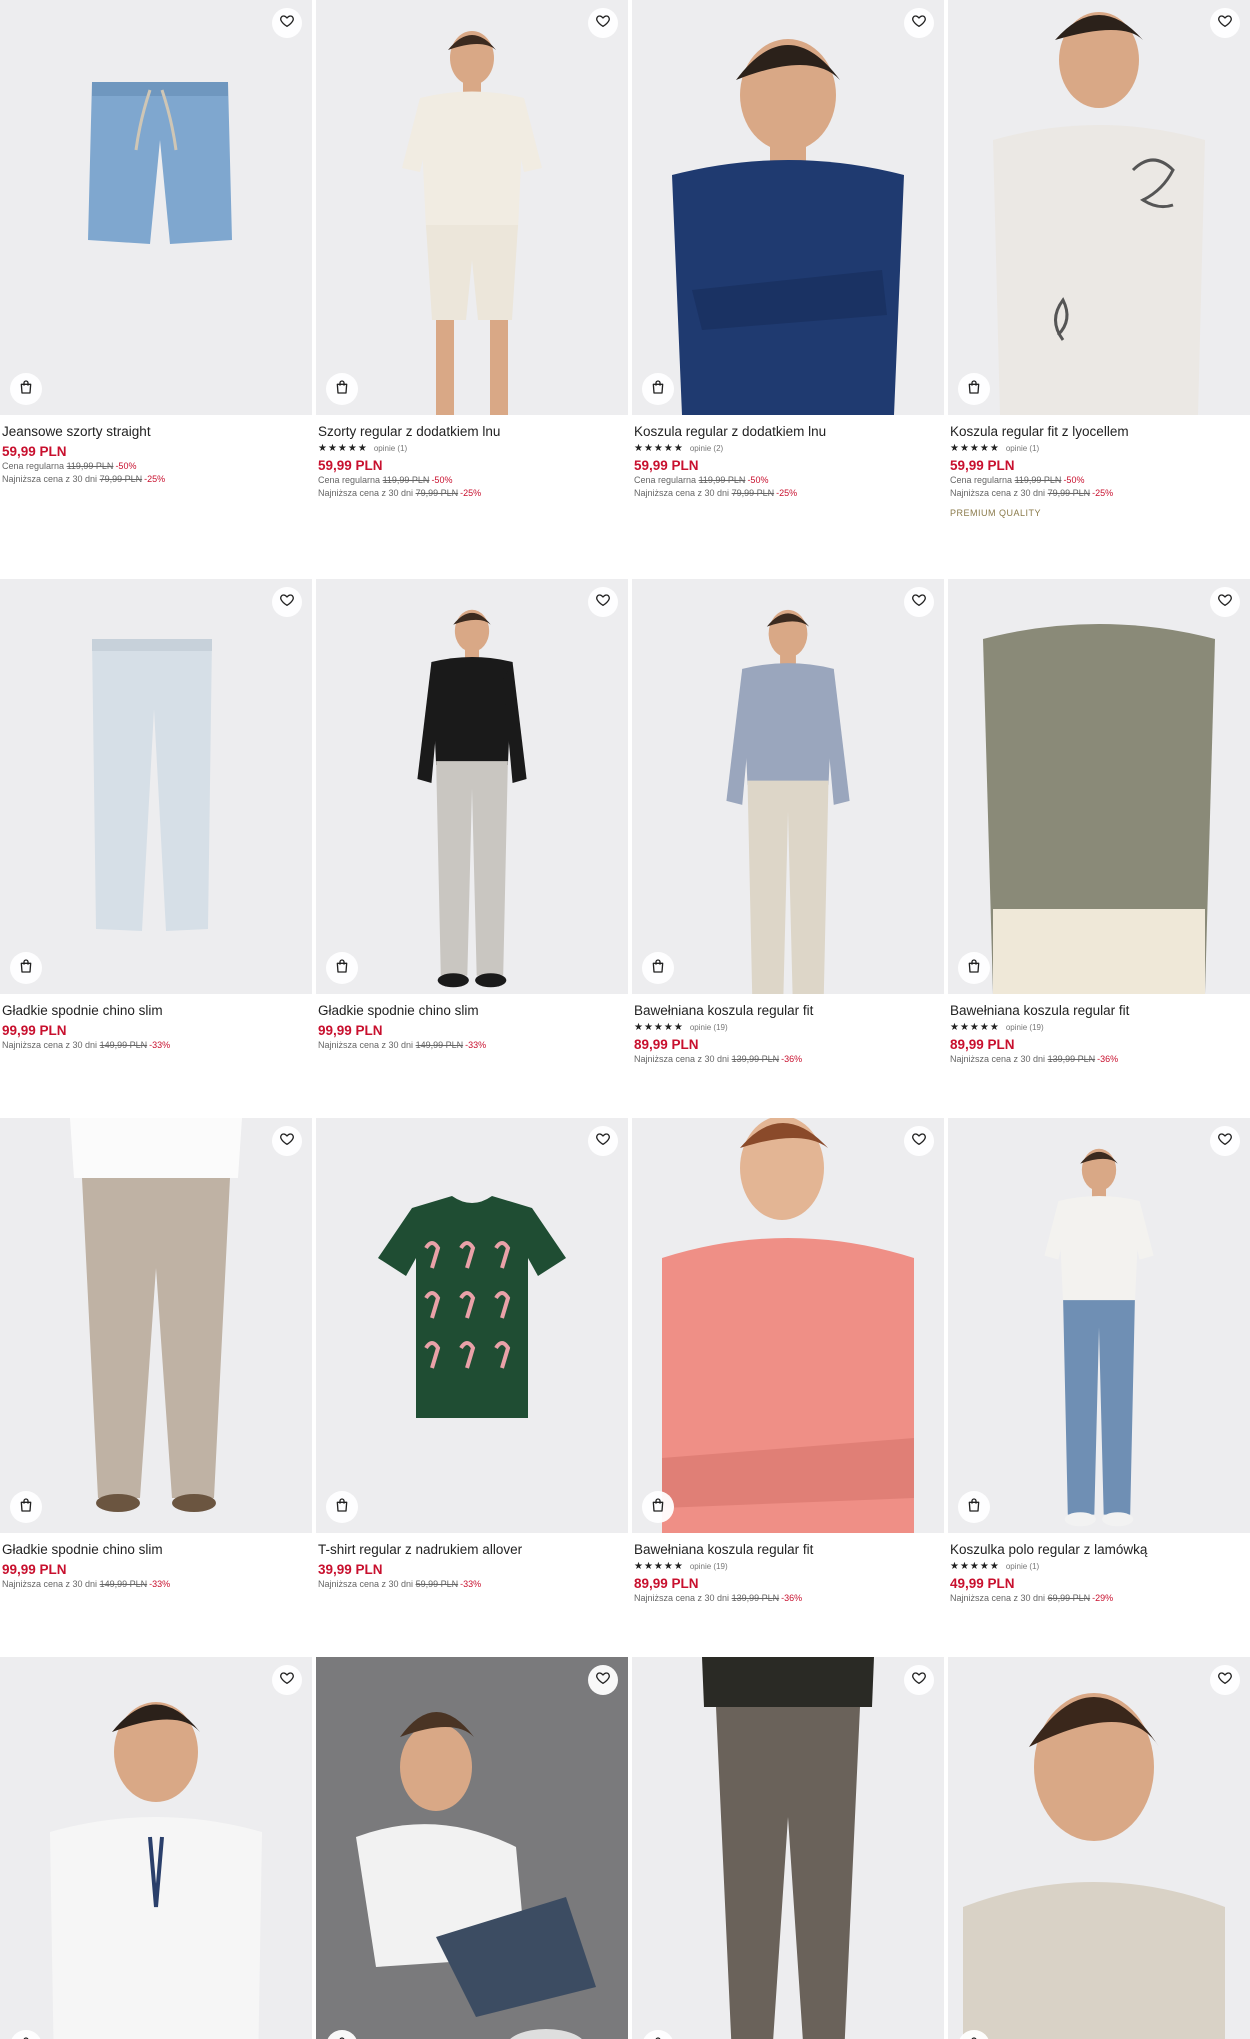  Describe the element at coordinates (788, 448) in the screenshot. I see `rating: ★★★★★ opinie (2)` at that location.